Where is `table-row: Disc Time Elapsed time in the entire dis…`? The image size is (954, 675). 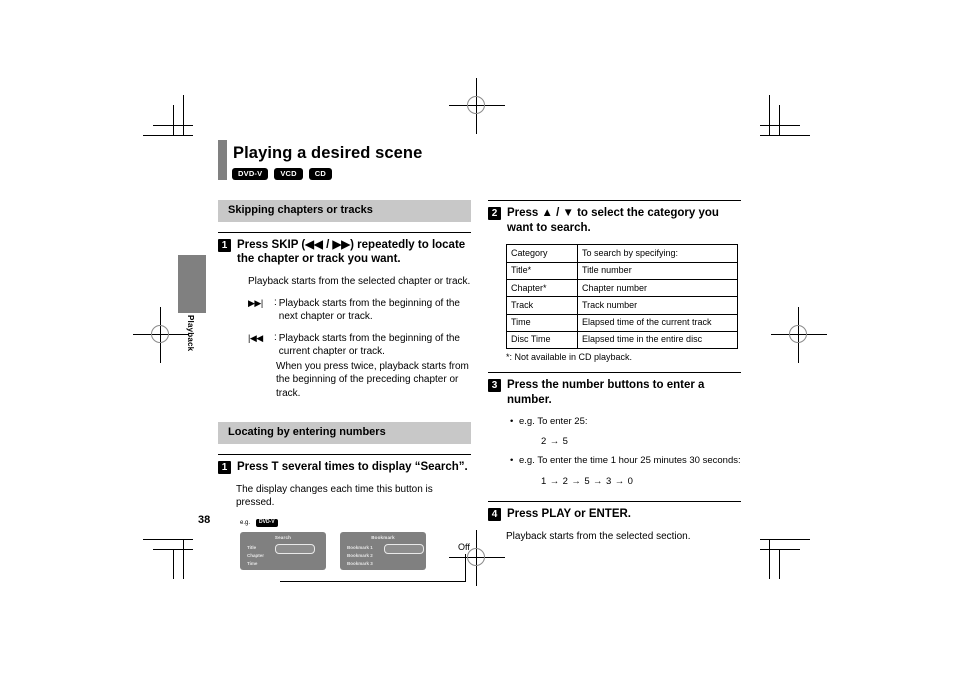 table-row: Disc Time Elapsed time in the entire dis… is located at coordinates (622, 340).